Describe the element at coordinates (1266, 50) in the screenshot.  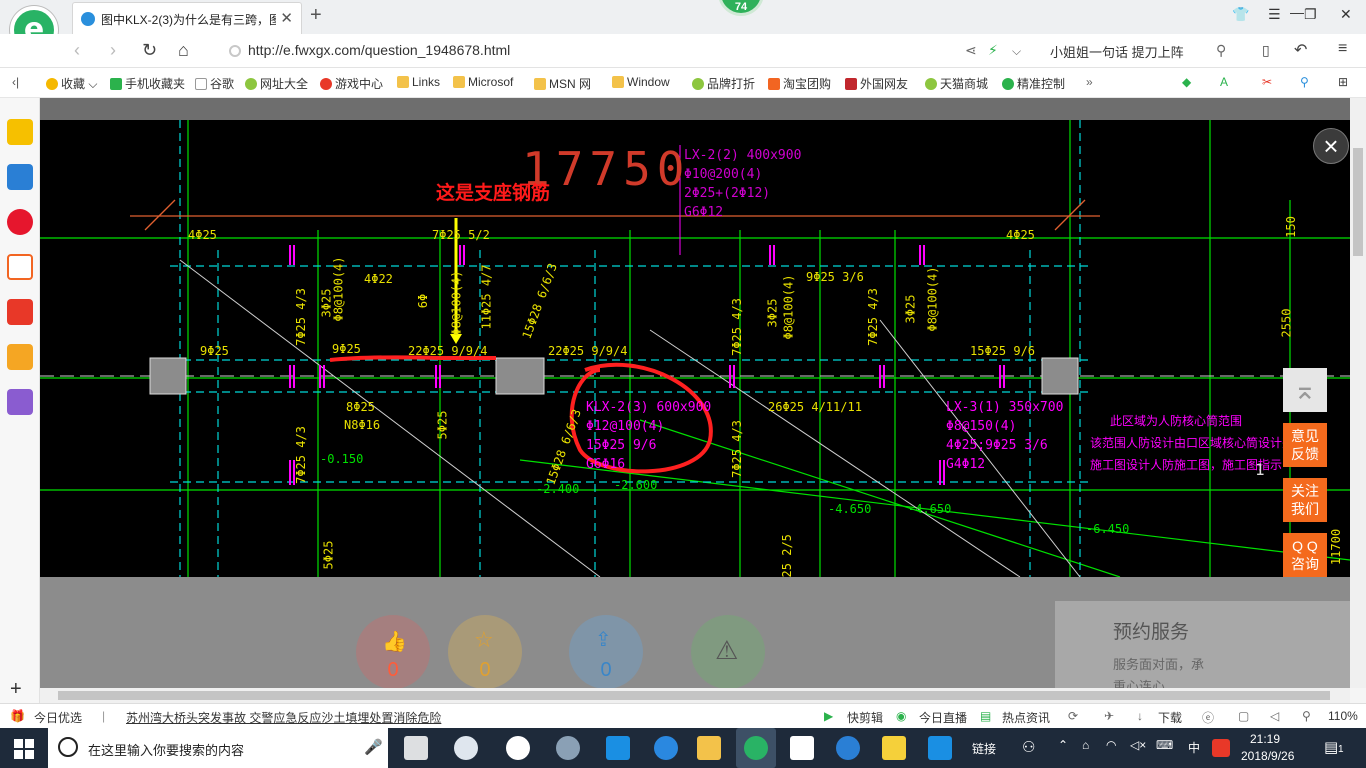
I see `phone-icon: ▯` at that location.